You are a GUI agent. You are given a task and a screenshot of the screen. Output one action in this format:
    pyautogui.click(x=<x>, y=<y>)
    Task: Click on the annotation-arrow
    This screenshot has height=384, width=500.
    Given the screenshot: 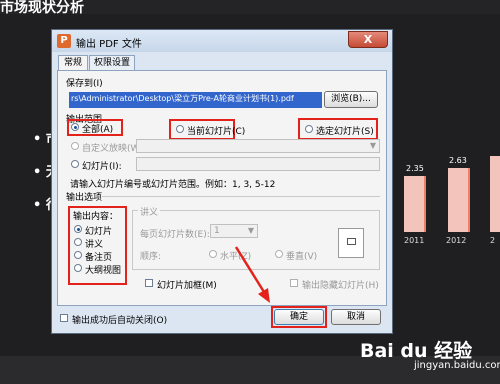 What is the action you would take?
    pyautogui.click(x=252, y=274)
    